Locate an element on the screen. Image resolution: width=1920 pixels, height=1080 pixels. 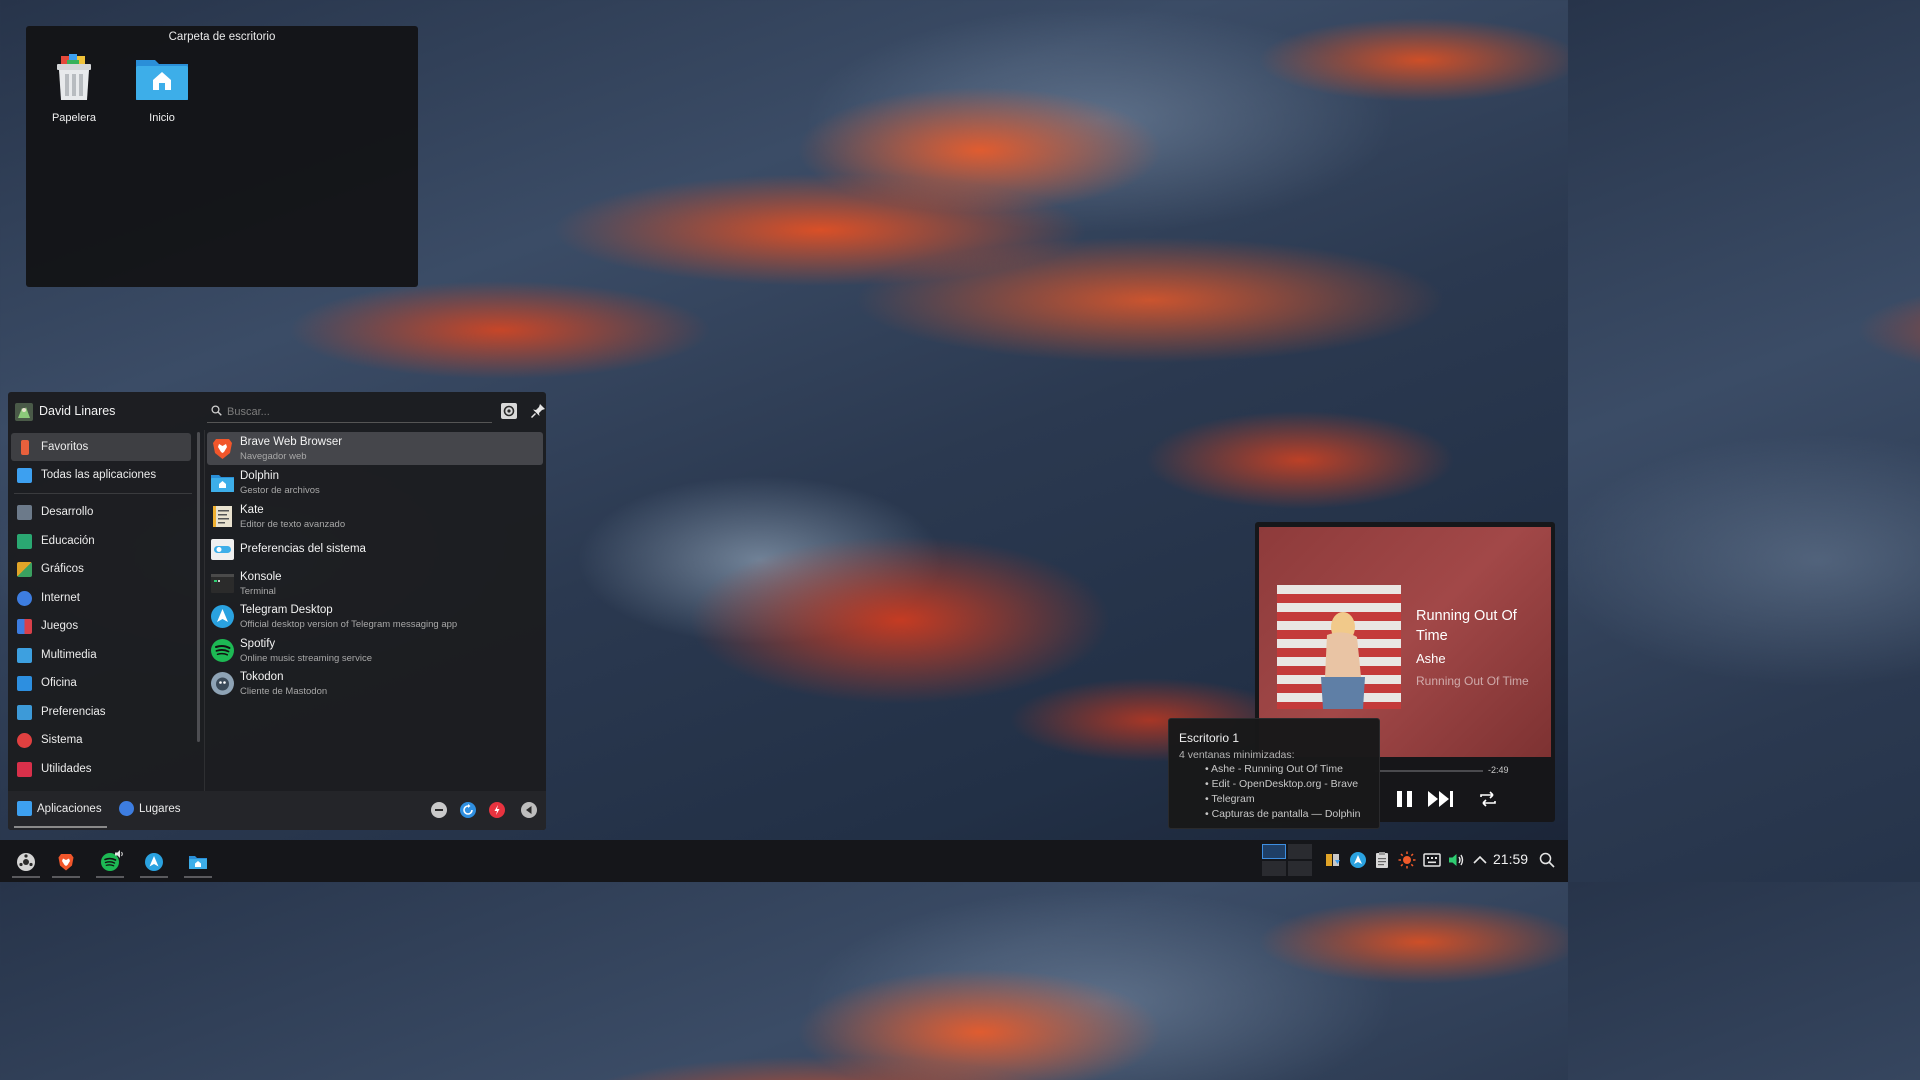
tab-places: Lugares is located at coordinates (150, 808).